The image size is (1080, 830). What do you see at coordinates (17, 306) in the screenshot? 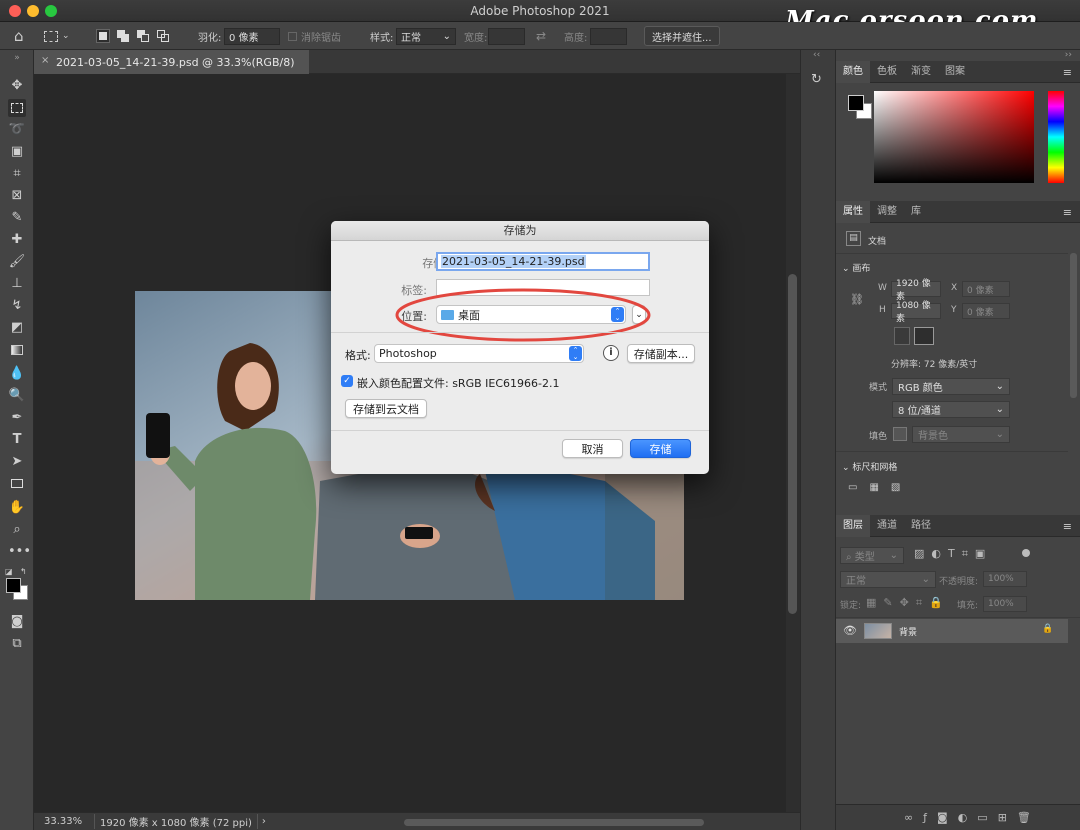
I see `history-brush-tool-icon: ↯` at bounding box center [17, 306].